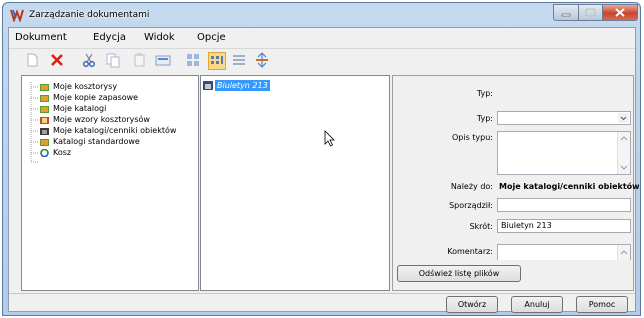 This screenshot has height=318, width=644. What do you see at coordinates (89, 15) in the screenshot?
I see `window-title: Zarządzanie dokumentami` at bounding box center [89, 15].